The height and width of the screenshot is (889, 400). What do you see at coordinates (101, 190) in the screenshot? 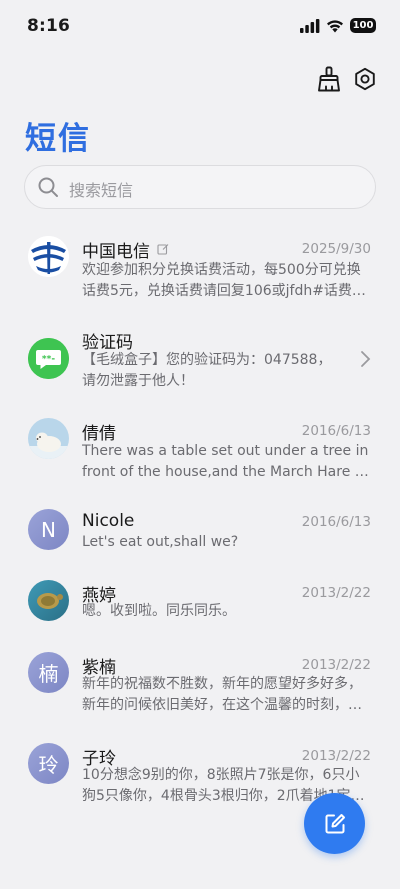
I see `search-placeholder: 搜索短信` at bounding box center [101, 190].